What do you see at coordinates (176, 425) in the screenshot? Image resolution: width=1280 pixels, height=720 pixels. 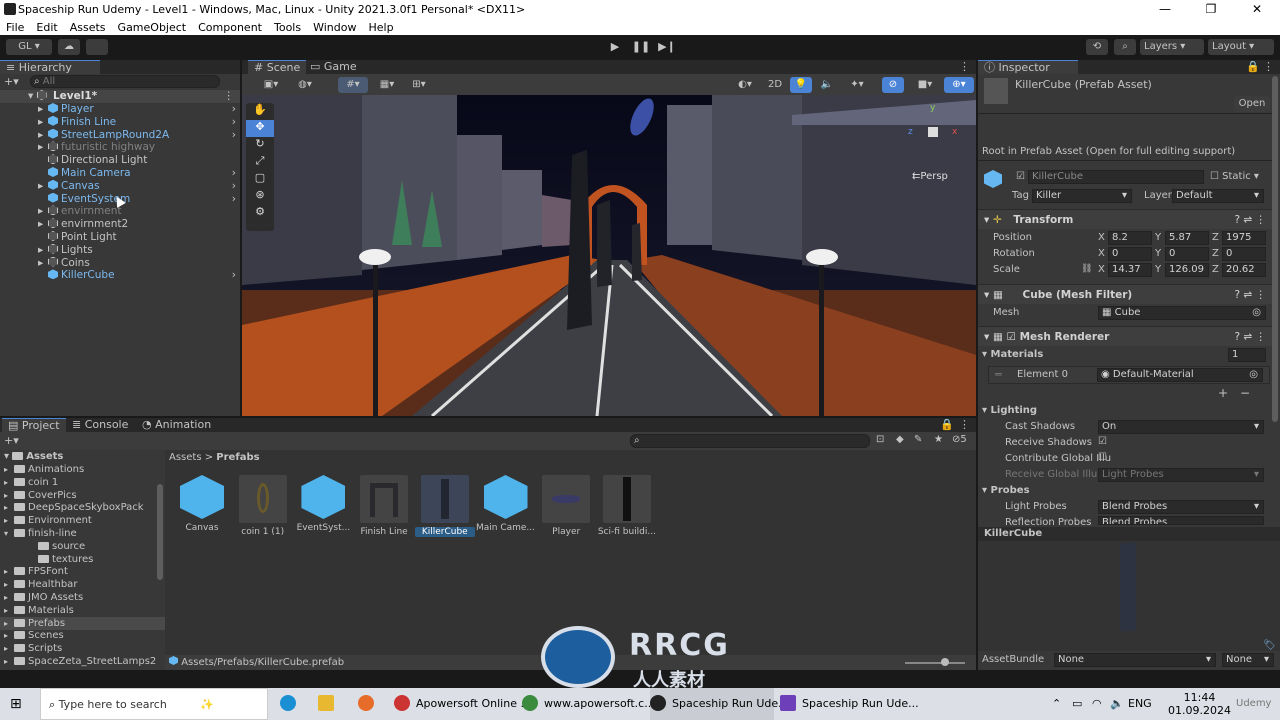 I see `tab-animation: ◔ Animation` at bounding box center [176, 425].